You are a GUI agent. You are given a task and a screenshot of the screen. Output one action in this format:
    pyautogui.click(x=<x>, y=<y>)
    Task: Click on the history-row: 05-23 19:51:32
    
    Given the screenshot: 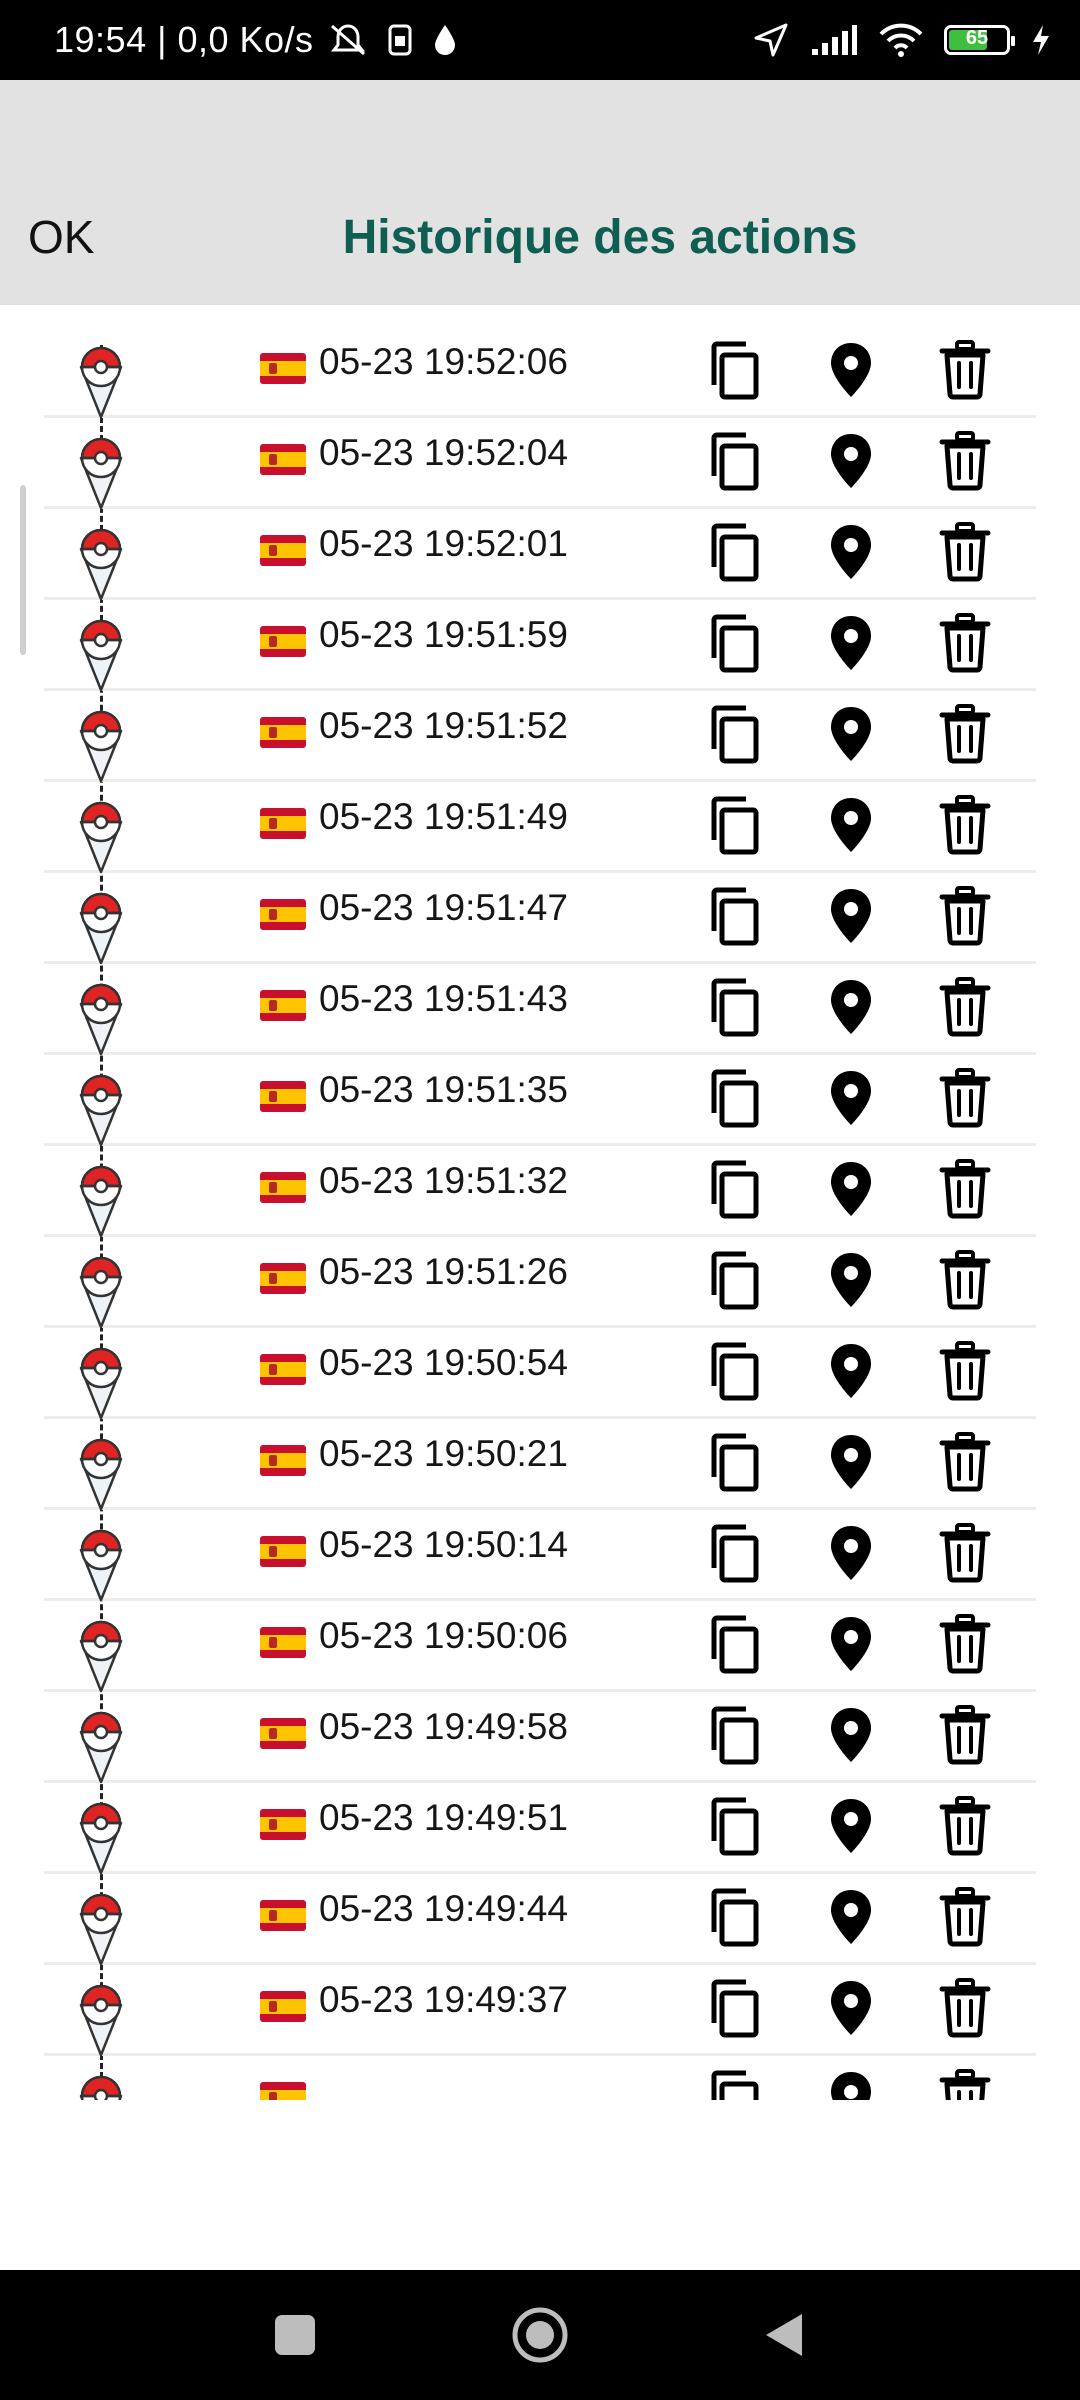 What is the action you would take?
    pyautogui.click(x=540, y=1191)
    